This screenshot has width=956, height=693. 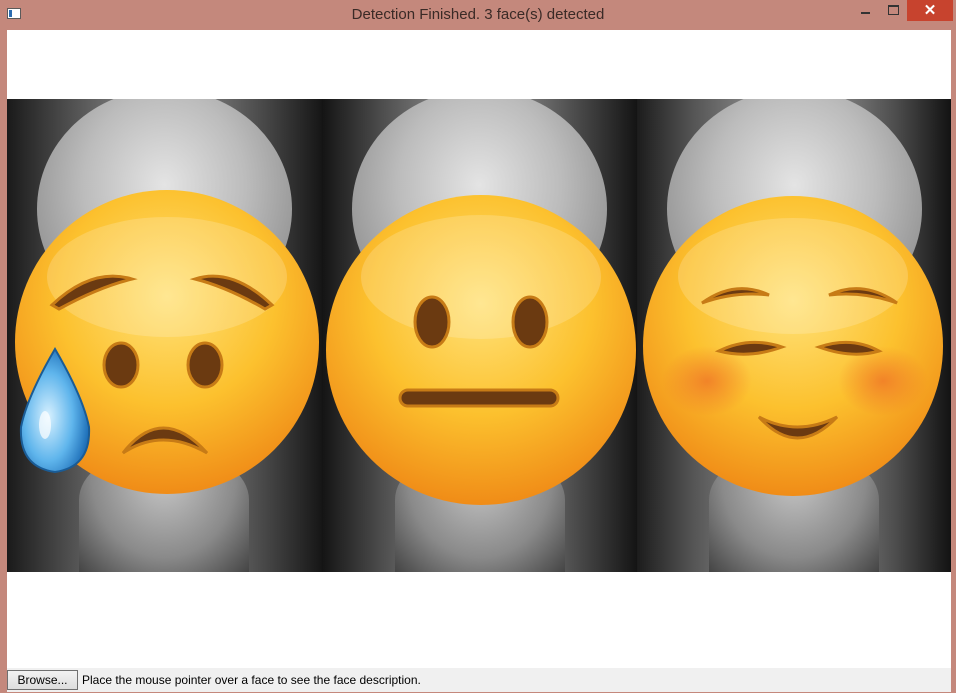 I want to click on smiling-blushing-face-icon, so click(x=794, y=346).